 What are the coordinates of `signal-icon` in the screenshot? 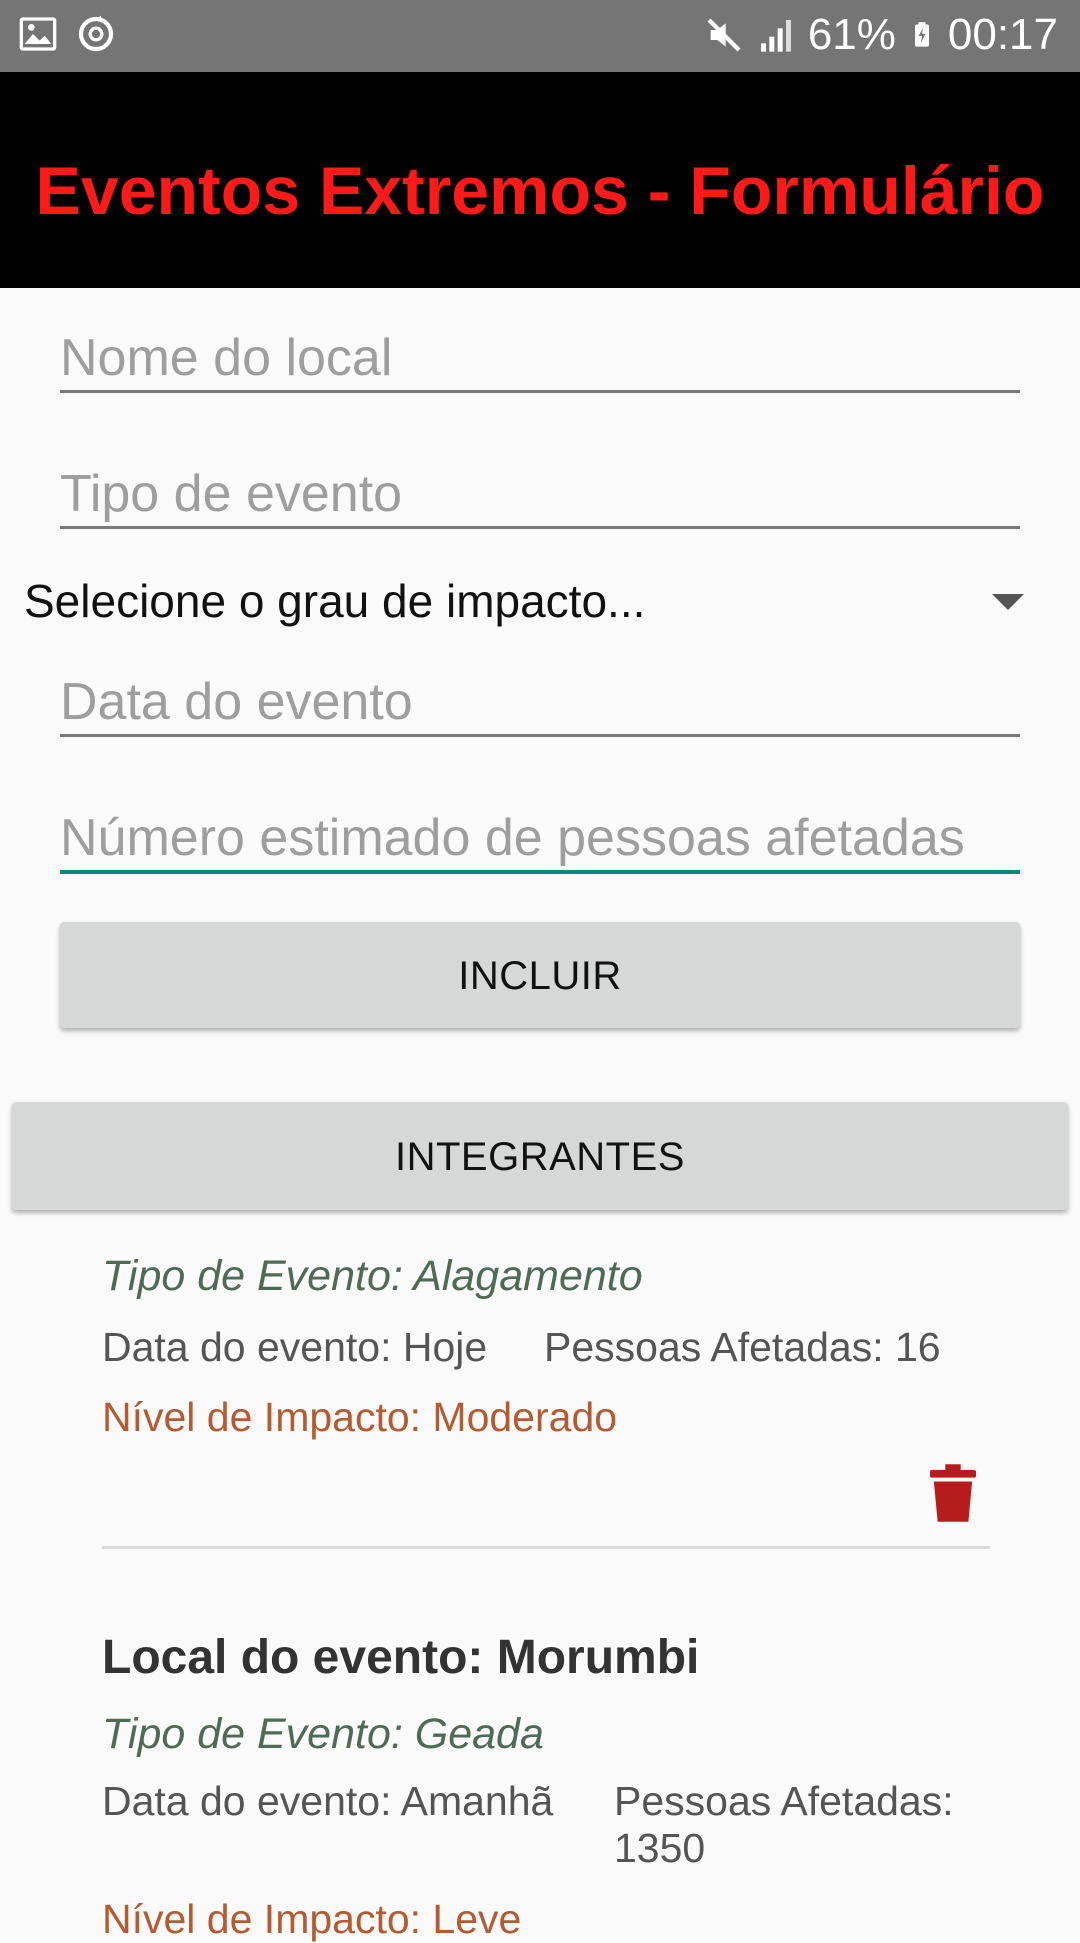 It's located at (775, 36).